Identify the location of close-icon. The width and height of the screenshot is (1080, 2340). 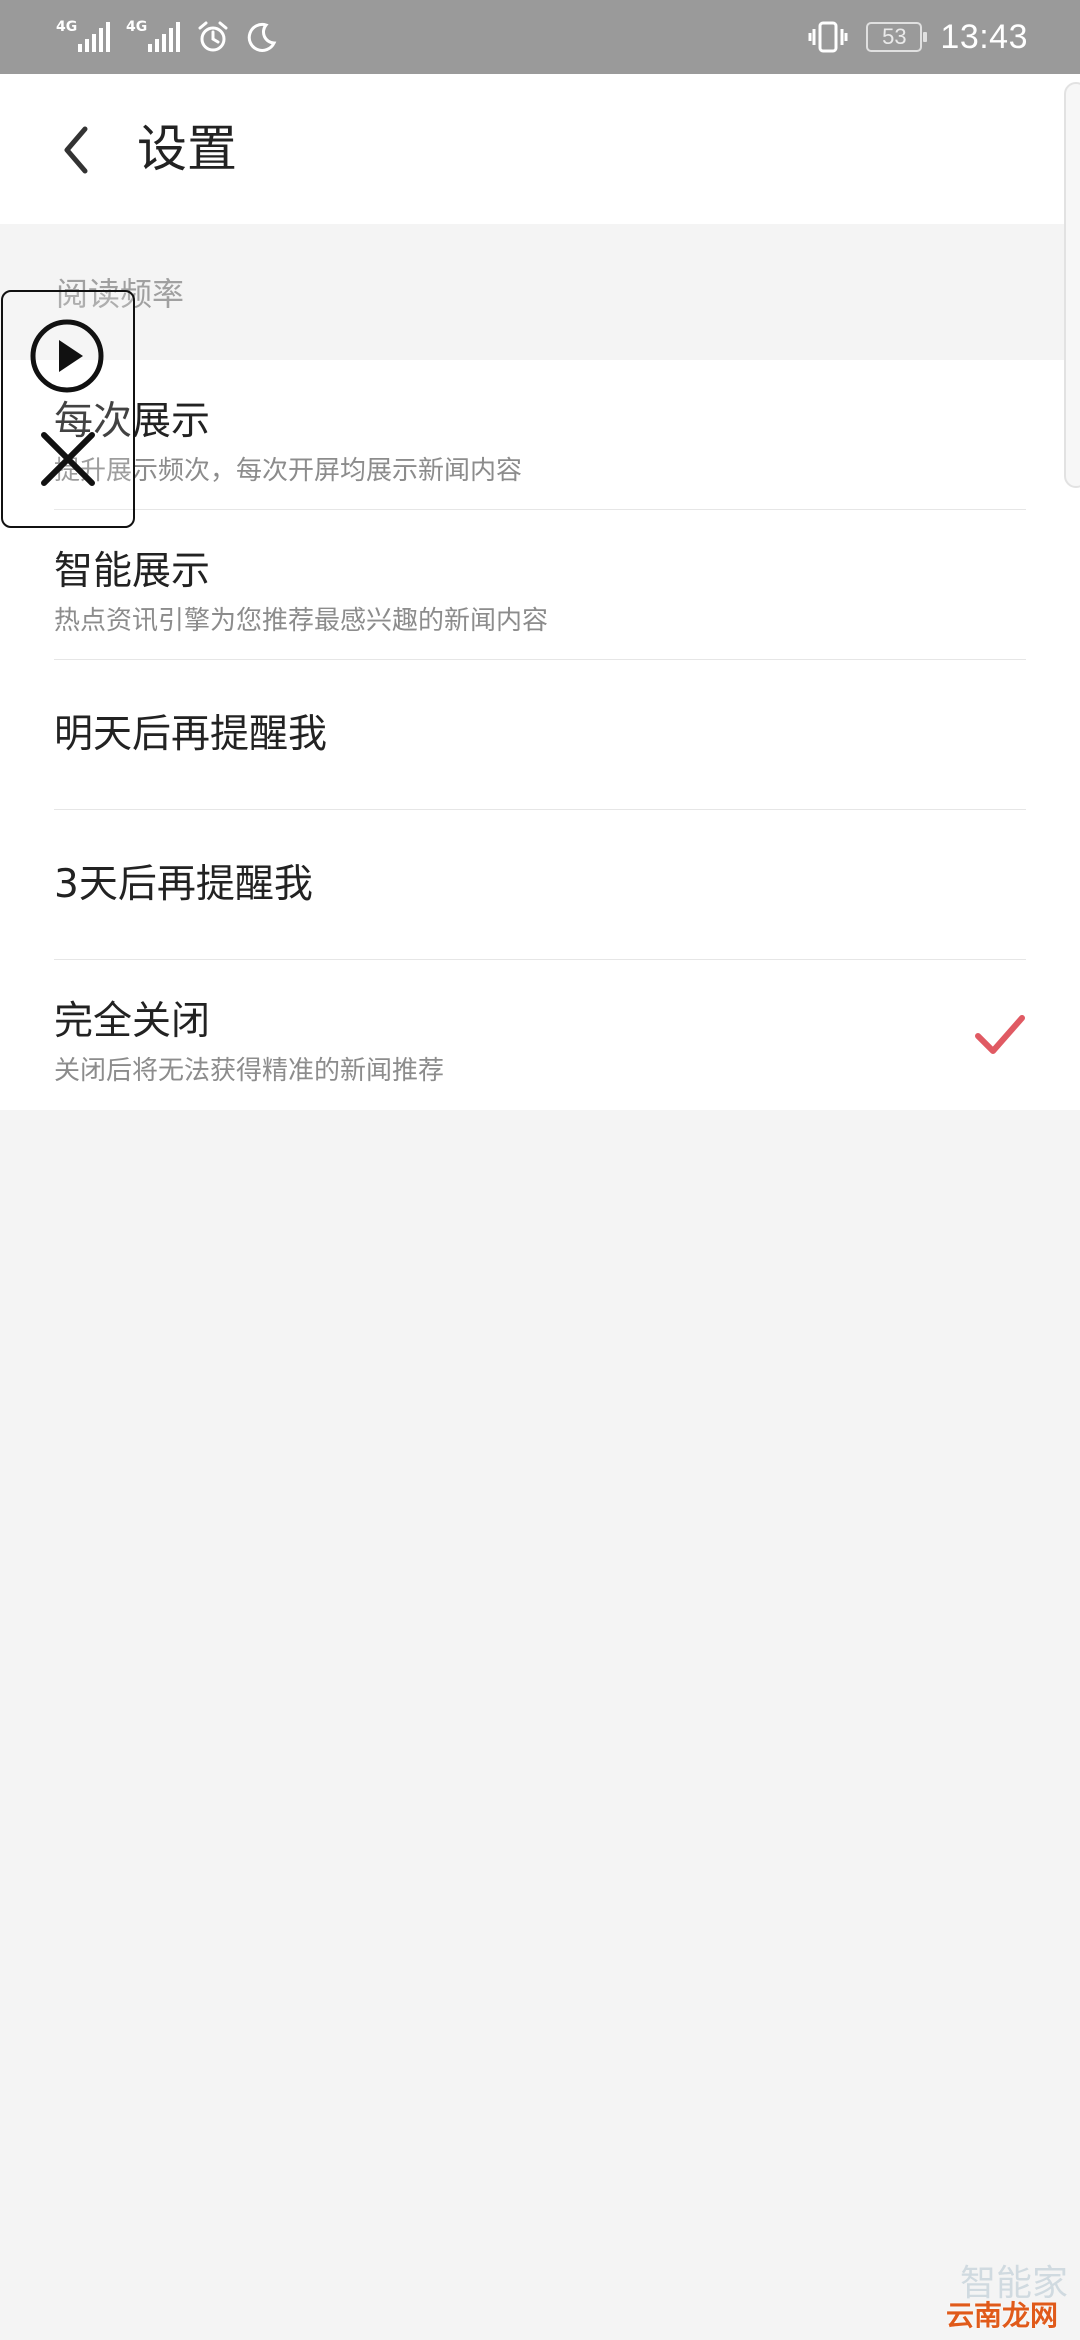
(68, 459).